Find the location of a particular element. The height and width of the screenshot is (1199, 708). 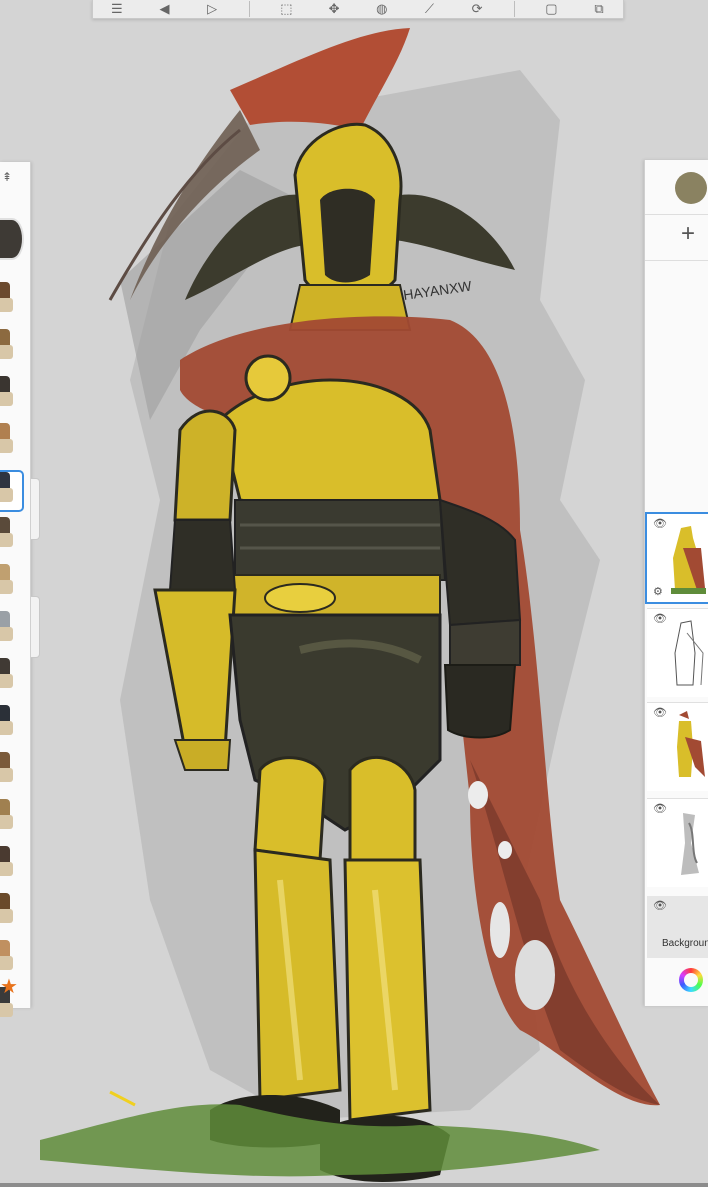

copy-icon: ▢ is located at coordinates (551, 9).